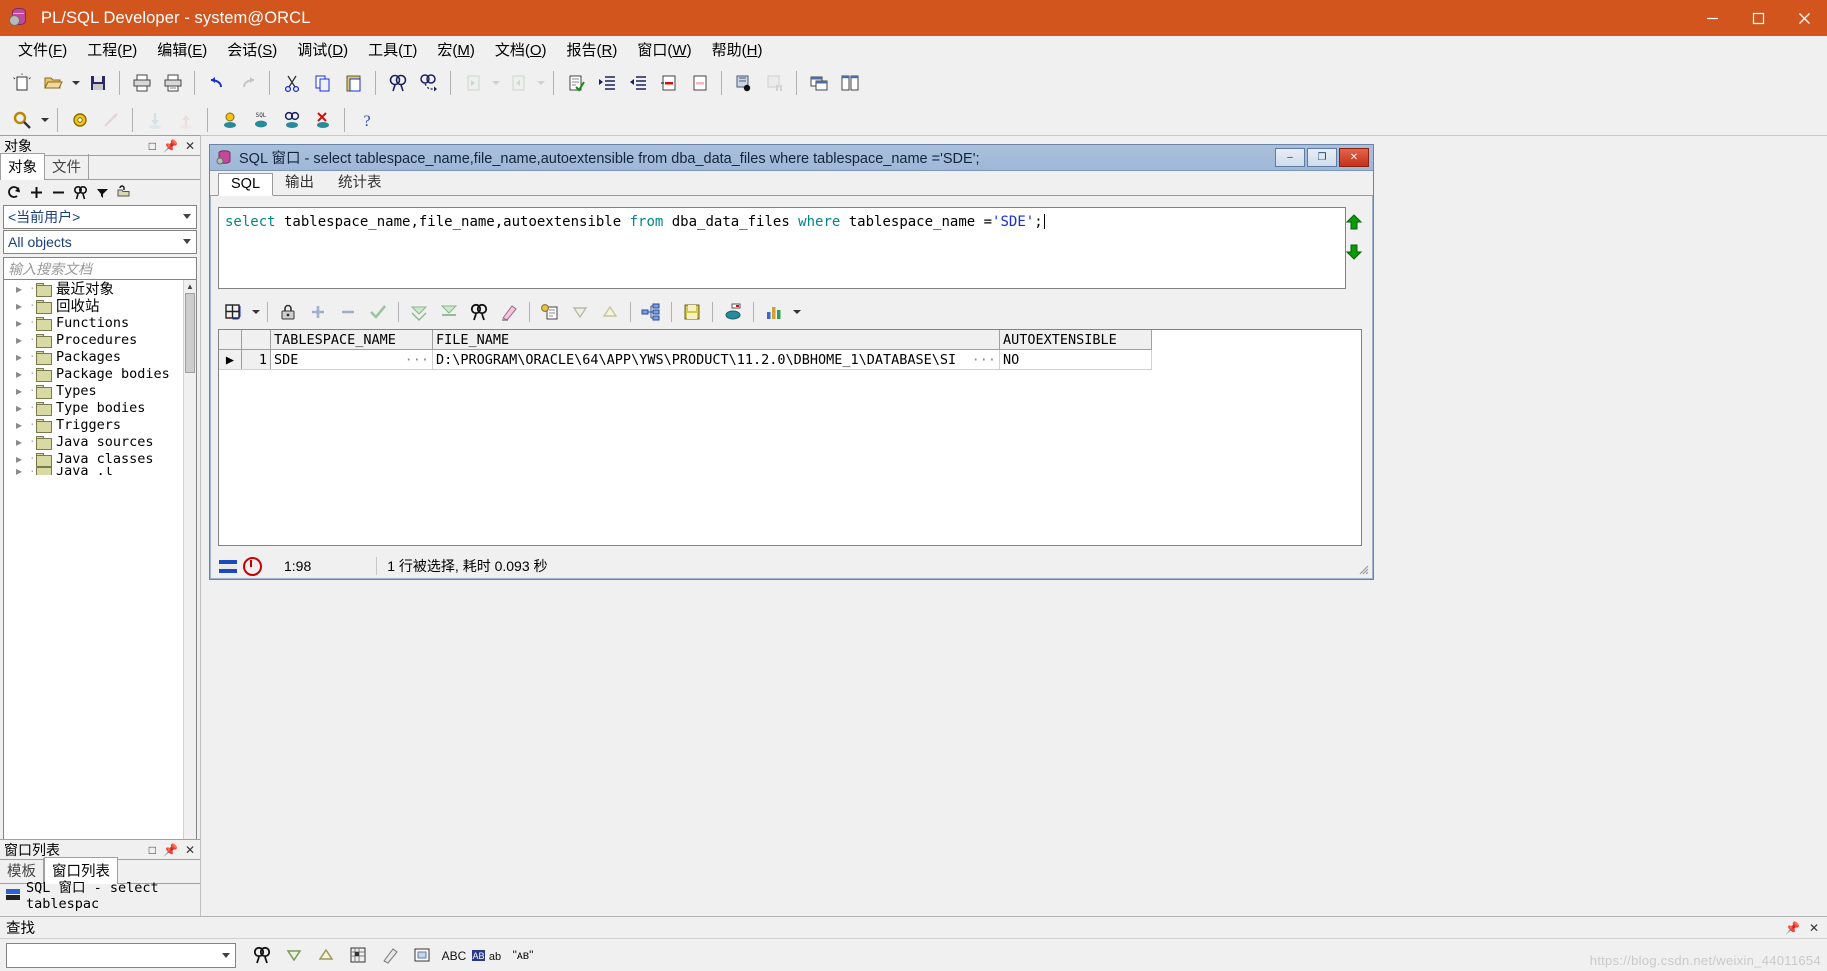 The width and height of the screenshot is (1827, 971). What do you see at coordinates (796, 312) in the screenshot?
I see `chart-dropdown-icon` at bounding box center [796, 312].